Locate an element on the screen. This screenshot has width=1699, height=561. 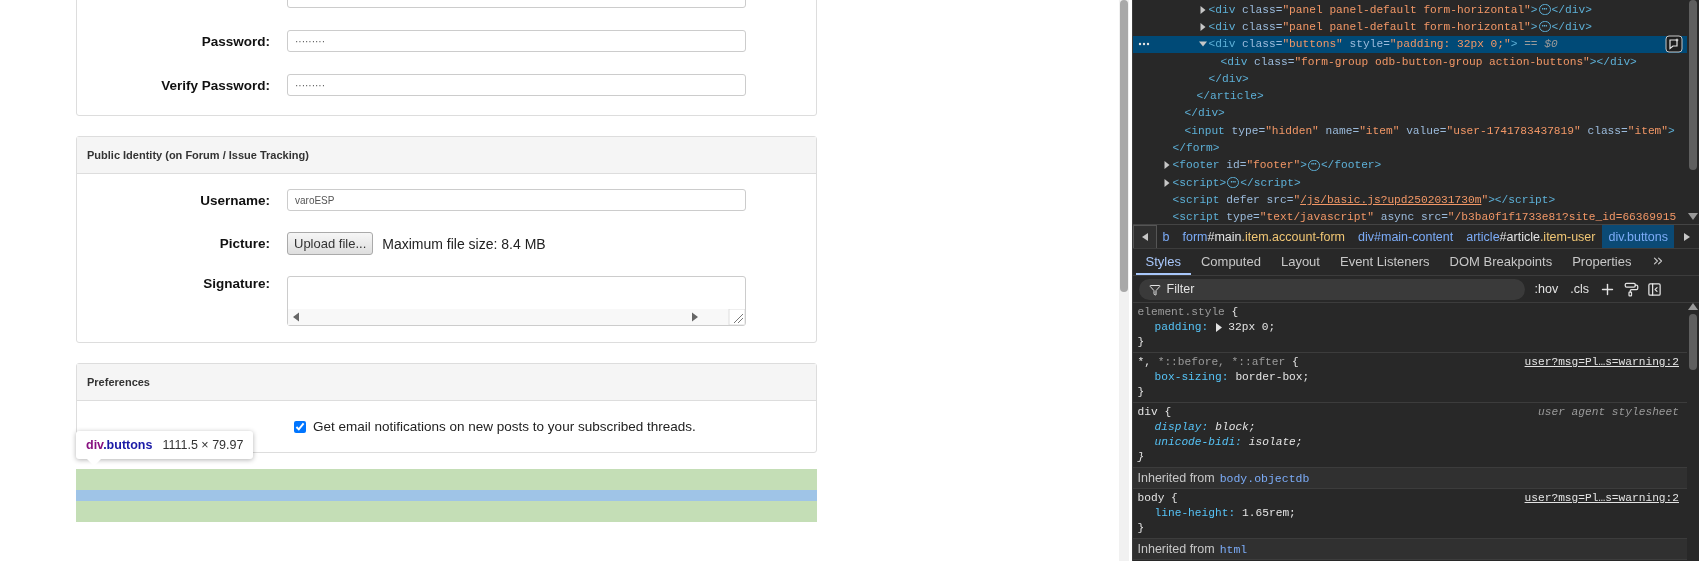
breadcrumb-item: form#main.item.account-form is located at coordinates (1264, 236).